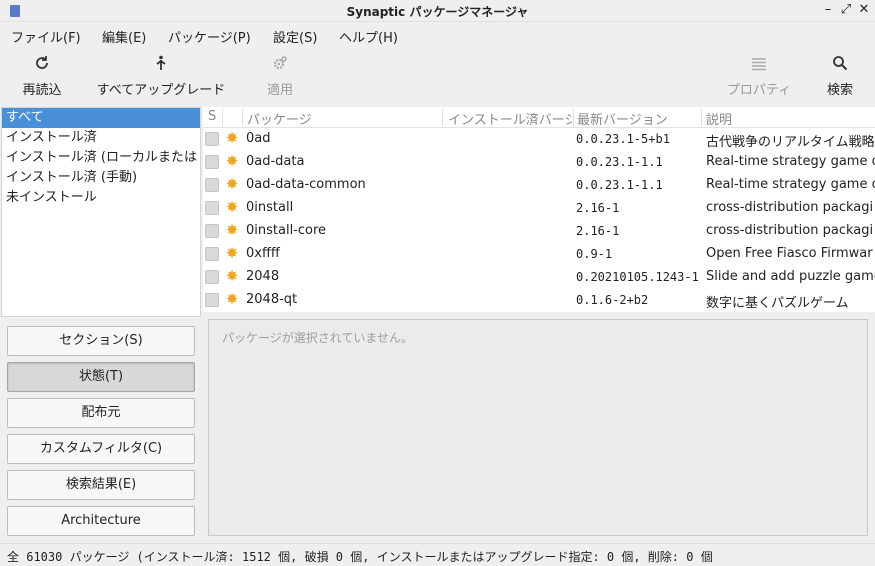  I want to click on package-name: 2048-qt, so click(272, 299).